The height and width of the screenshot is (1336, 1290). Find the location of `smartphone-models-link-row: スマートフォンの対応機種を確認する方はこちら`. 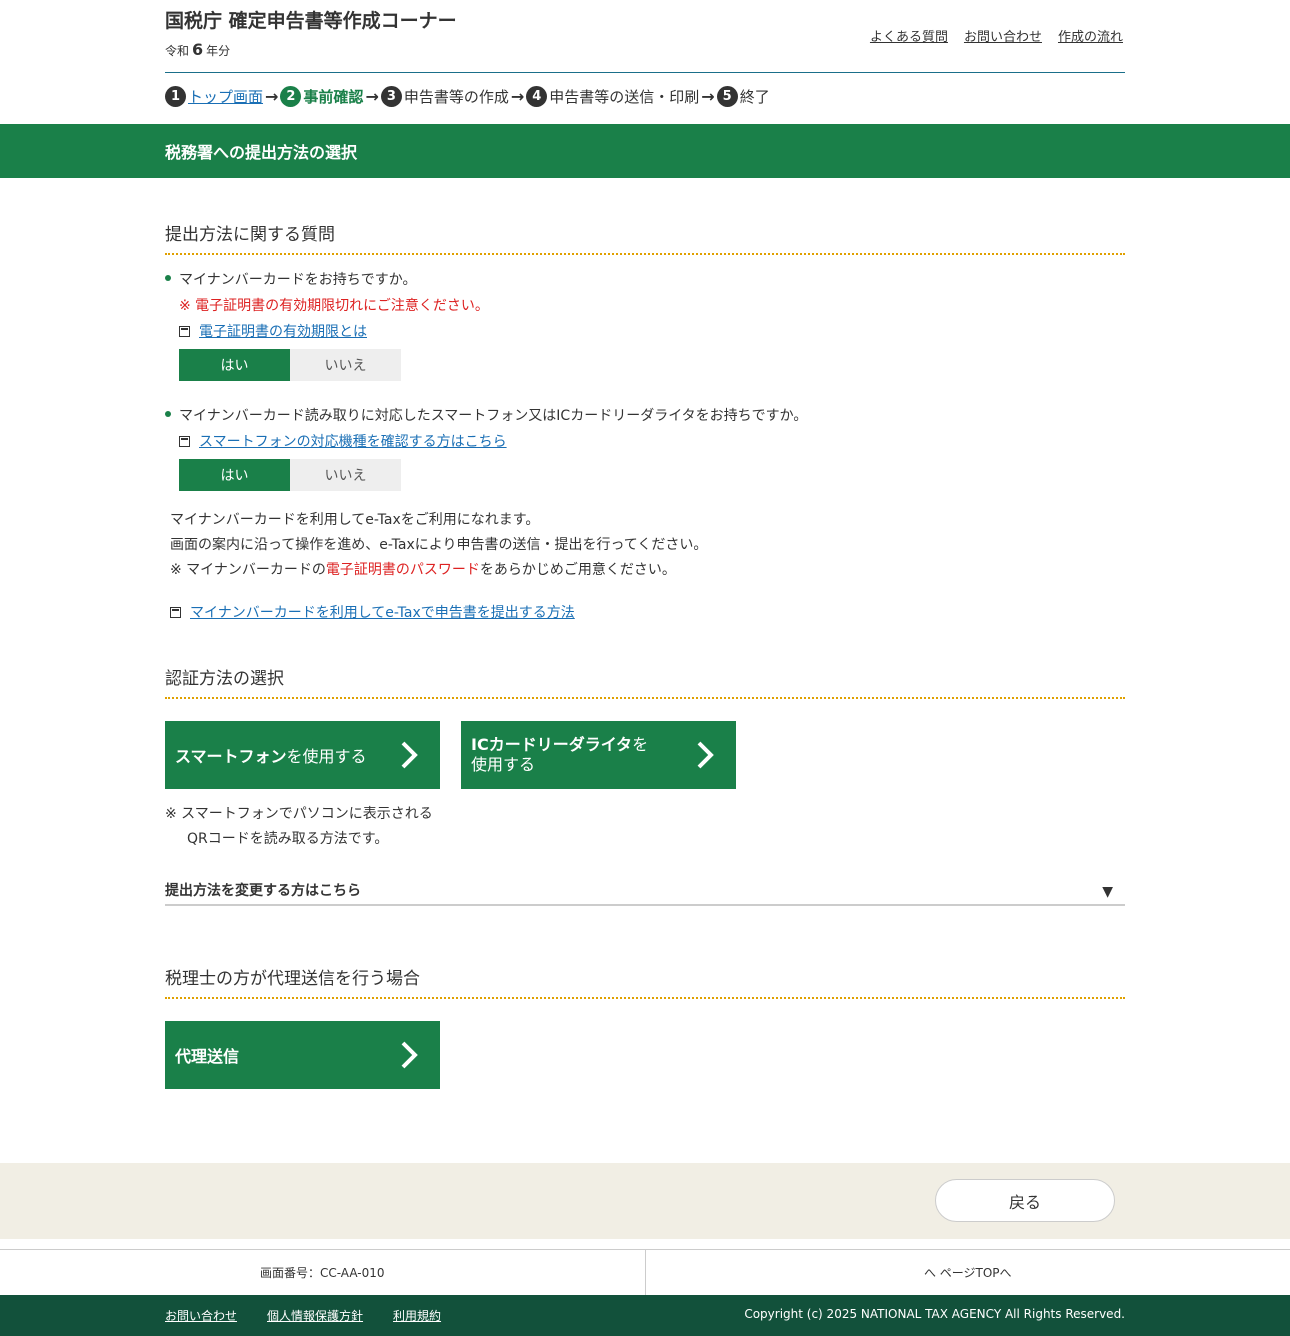

smartphone-models-link-row: スマートフォンの対応機種を確認する方はこちら is located at coordinates (343, 441).